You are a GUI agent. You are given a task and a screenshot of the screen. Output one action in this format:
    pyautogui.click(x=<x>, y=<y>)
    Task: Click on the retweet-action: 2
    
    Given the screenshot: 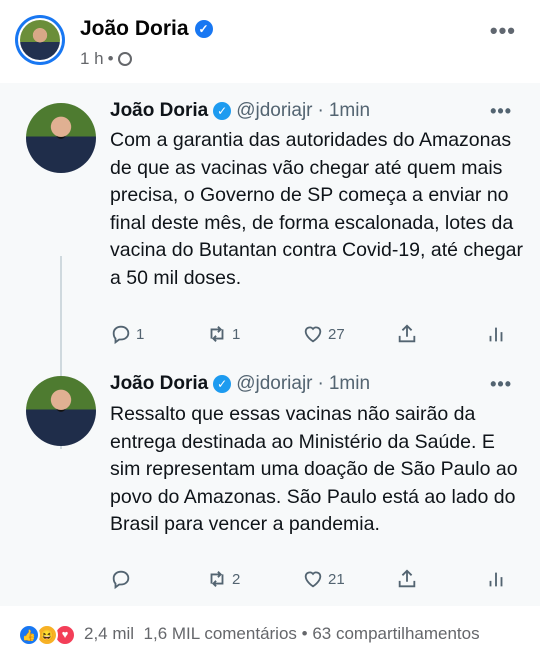 What is the action you would take?
    pyautogui.click(x=223, y=579)
    